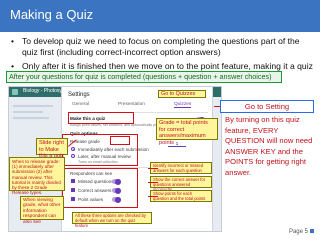 The height and width of the screenshot is (240, 320). Describe the element at coordinates (182, 94) in the screenshot. I see `callout-go-quizzes: Go to Quizzes` at that location.